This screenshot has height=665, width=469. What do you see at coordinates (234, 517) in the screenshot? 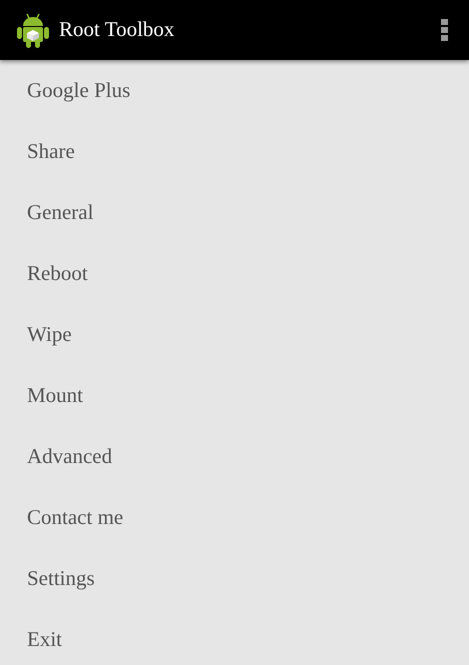
I see `menu-item: Contact me` at bounding box center [234, 517].